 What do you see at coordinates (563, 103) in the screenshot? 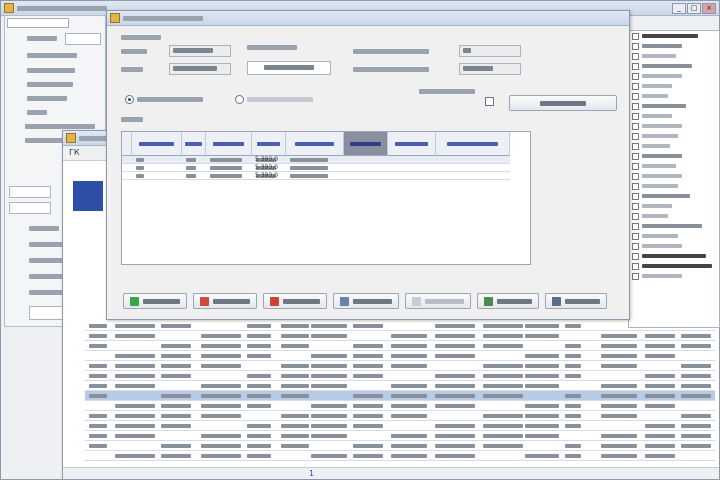
I see `dialog-top-button` at bounding box center [563, 103].